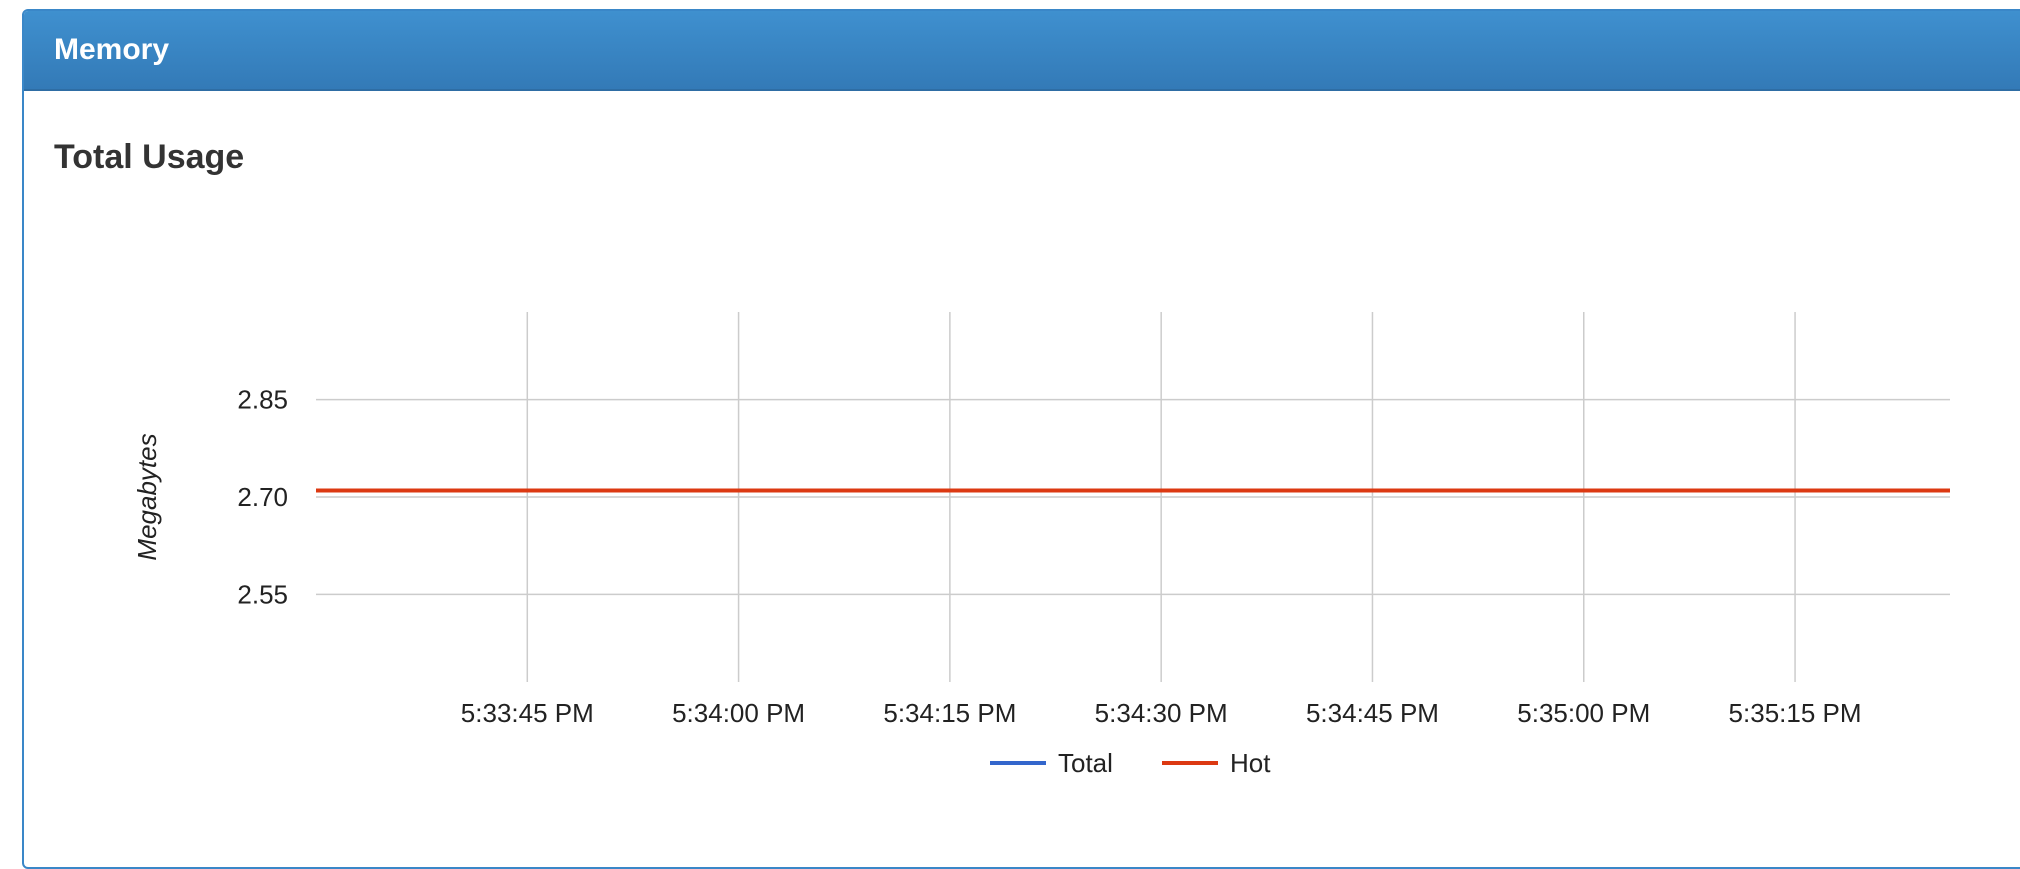  I want to click on x-tick-label: 5:35:15 PM, so click(1795, 713).